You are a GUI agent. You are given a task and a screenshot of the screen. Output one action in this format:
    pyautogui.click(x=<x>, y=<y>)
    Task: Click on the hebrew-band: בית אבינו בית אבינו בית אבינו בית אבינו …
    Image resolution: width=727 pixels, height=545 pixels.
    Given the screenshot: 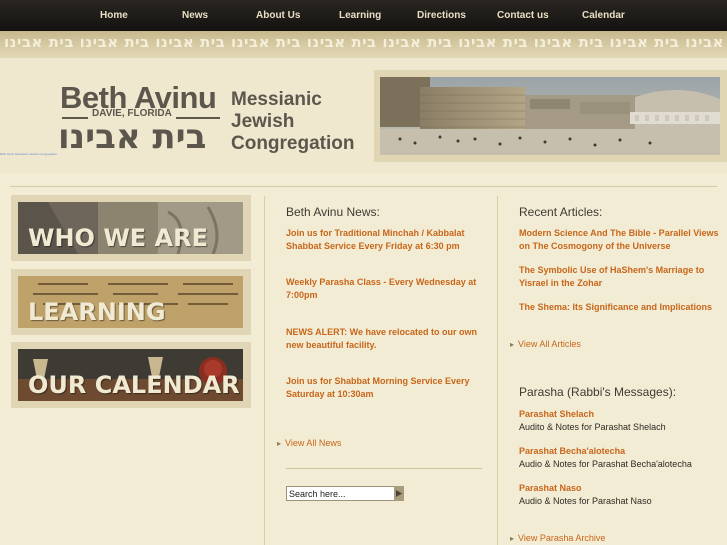 What is the action you would take?
    pyautogui.click(x=363, y=44)
    